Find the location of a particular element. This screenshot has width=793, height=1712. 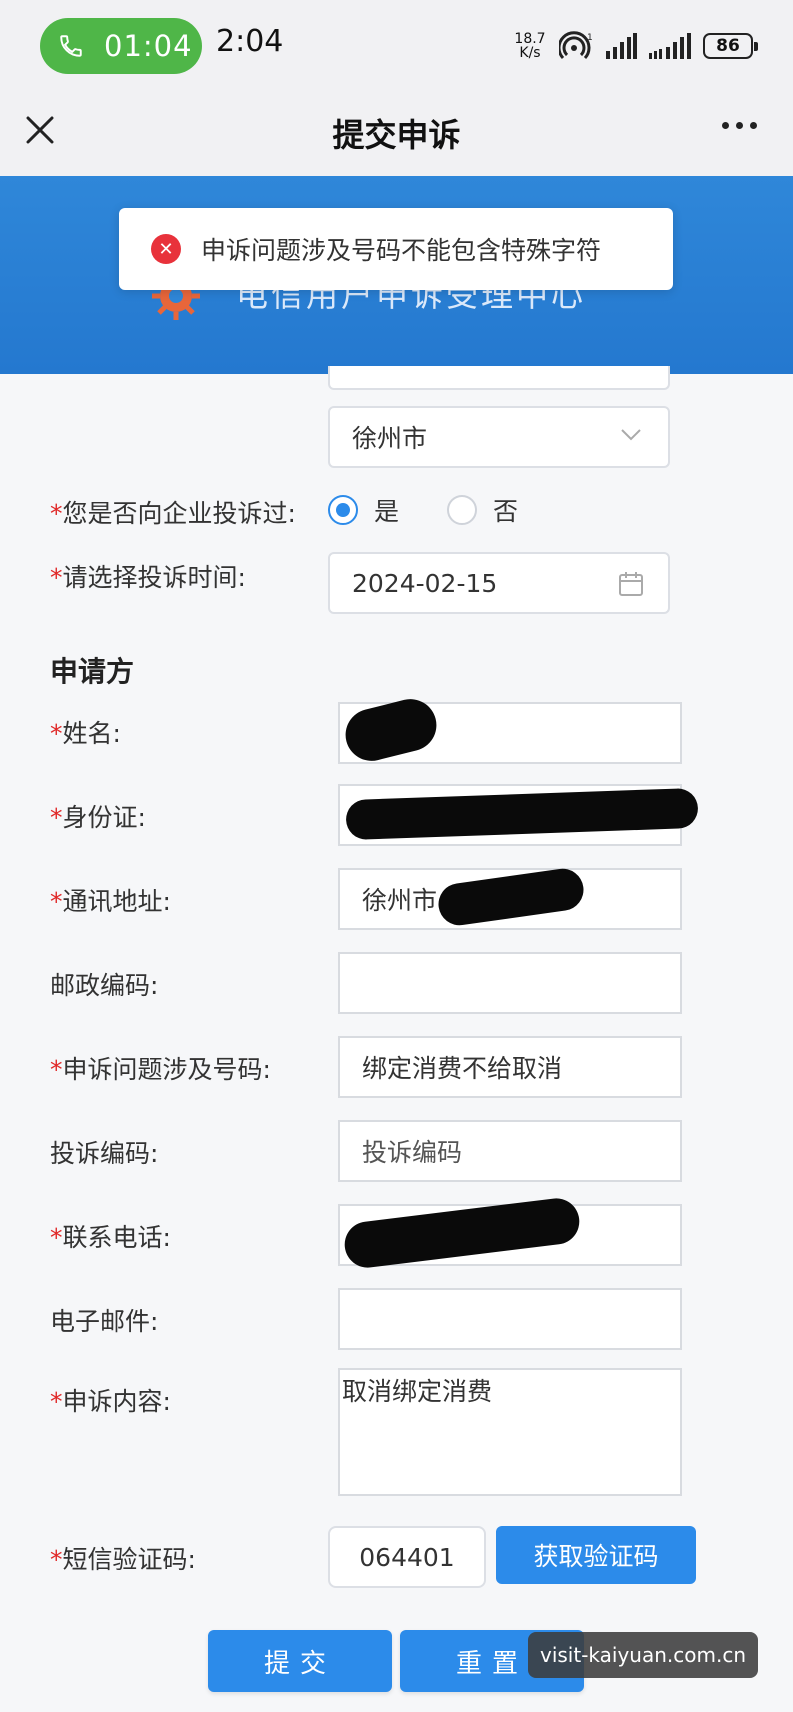

name-label-text: 姓名: is located at coordinates (91, 733).